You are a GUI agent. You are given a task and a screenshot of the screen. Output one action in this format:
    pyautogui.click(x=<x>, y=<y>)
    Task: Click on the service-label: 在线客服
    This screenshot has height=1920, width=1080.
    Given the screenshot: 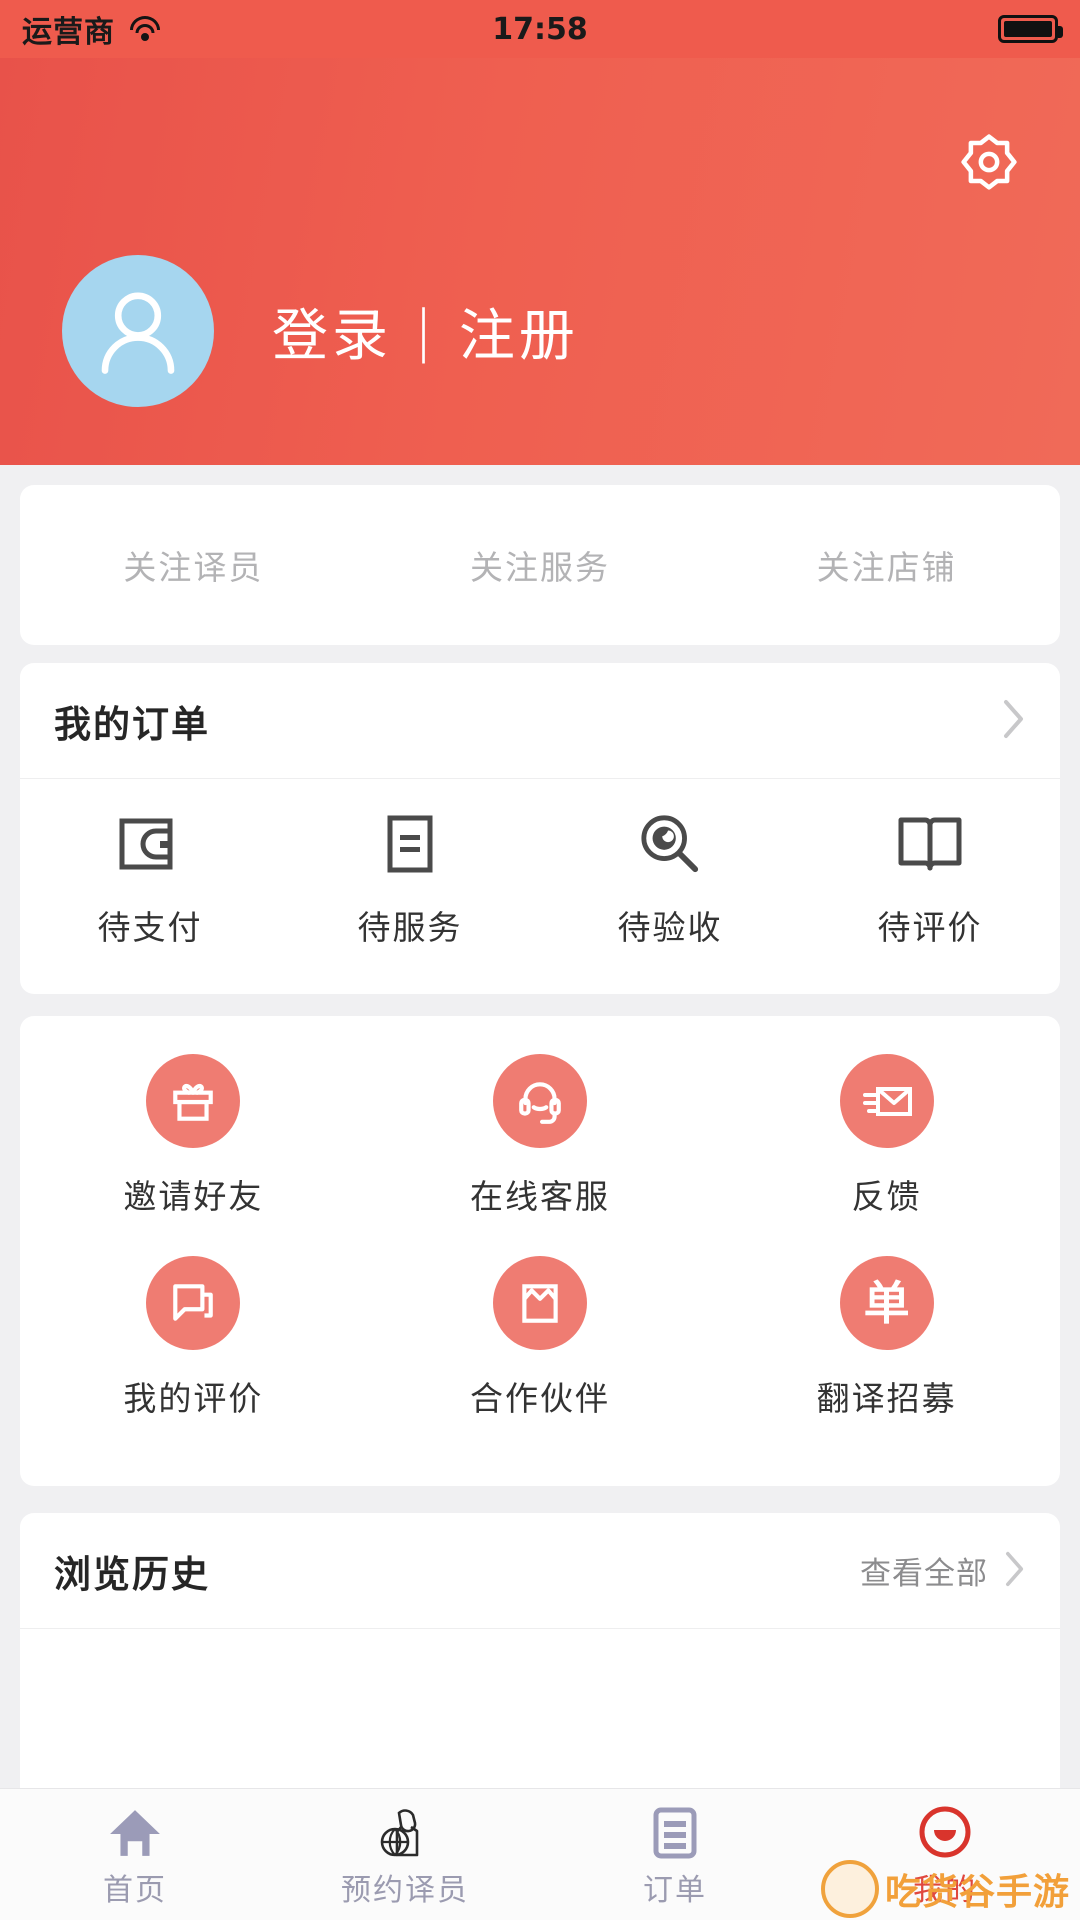 What is the action you would take?
    pyautogui.click(x=540, y=1196)
    